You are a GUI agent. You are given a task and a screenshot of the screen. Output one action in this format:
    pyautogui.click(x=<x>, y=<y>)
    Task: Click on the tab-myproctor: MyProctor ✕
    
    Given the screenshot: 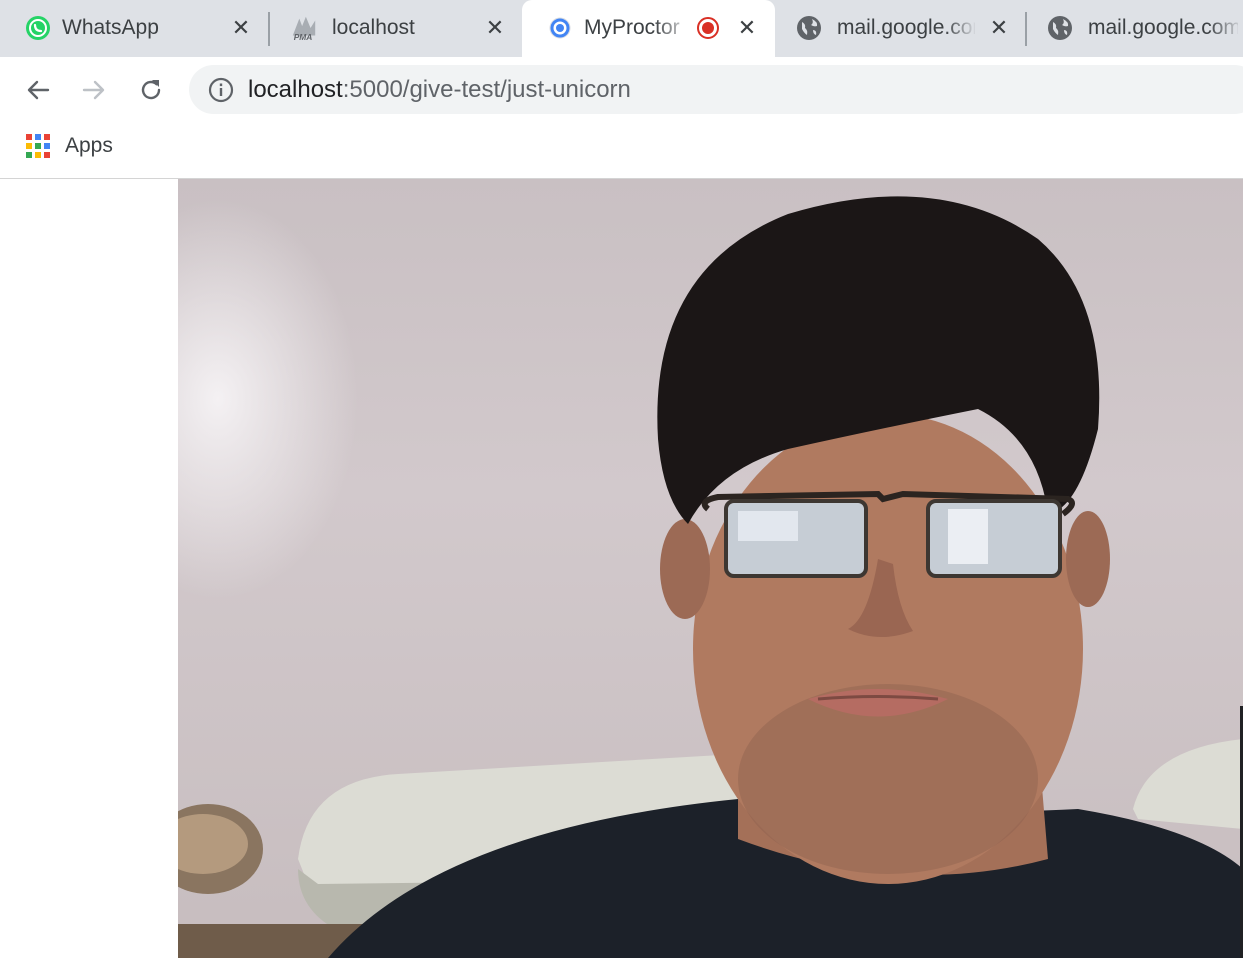 What is the action you would take?
    pyautogui.click(x=648, y=28)
    